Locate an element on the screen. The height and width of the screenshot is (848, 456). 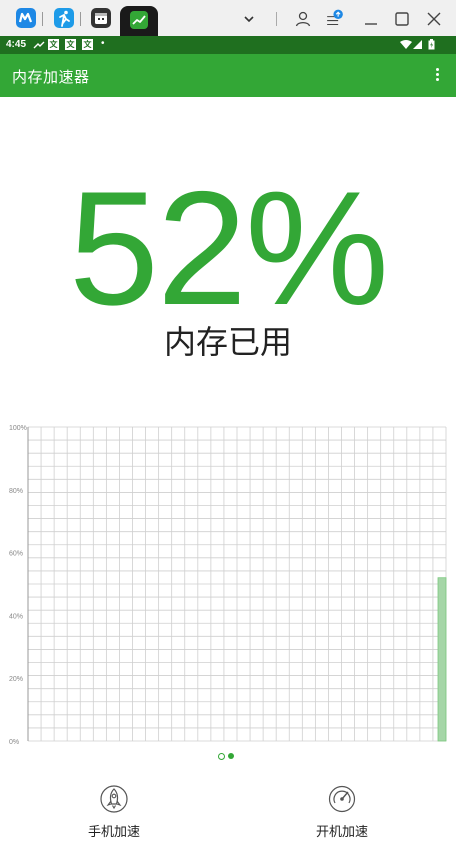
more-vert-icon is located at coordinates (437, 69).